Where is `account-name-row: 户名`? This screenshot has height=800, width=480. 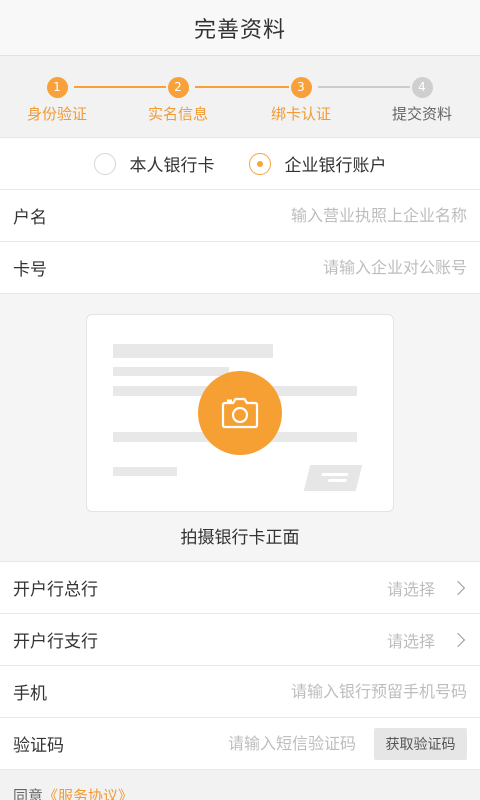 account-name-row: 户名 is located at coordinates (240, 216).